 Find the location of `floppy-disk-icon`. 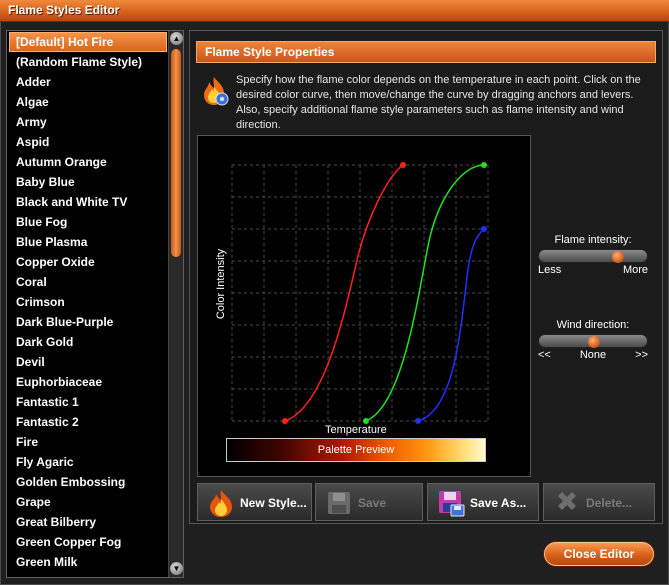

floppy-disk-icon is located at coordinates (339, 503).